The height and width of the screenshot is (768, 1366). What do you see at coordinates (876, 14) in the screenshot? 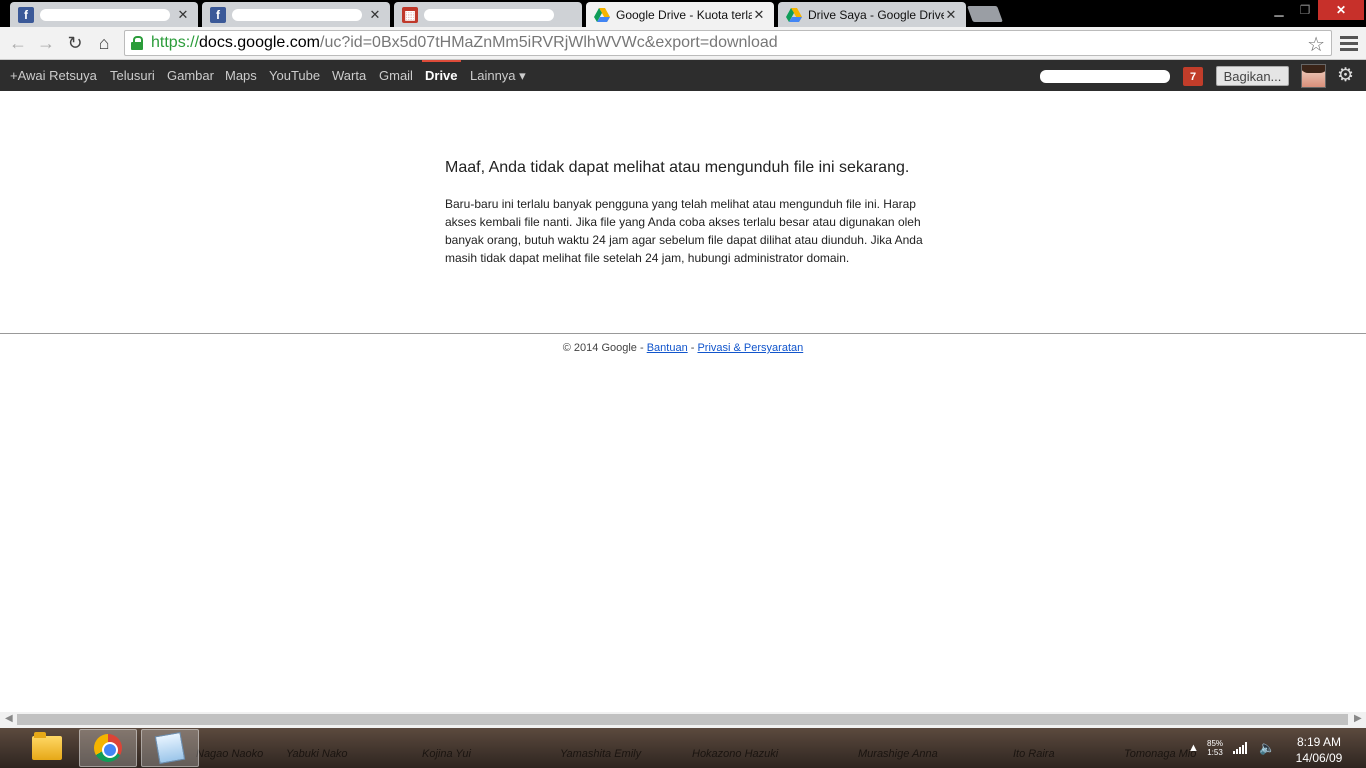
I see `tab-title: Drive Saya - Google Drive` at bounding box center [876, 14].